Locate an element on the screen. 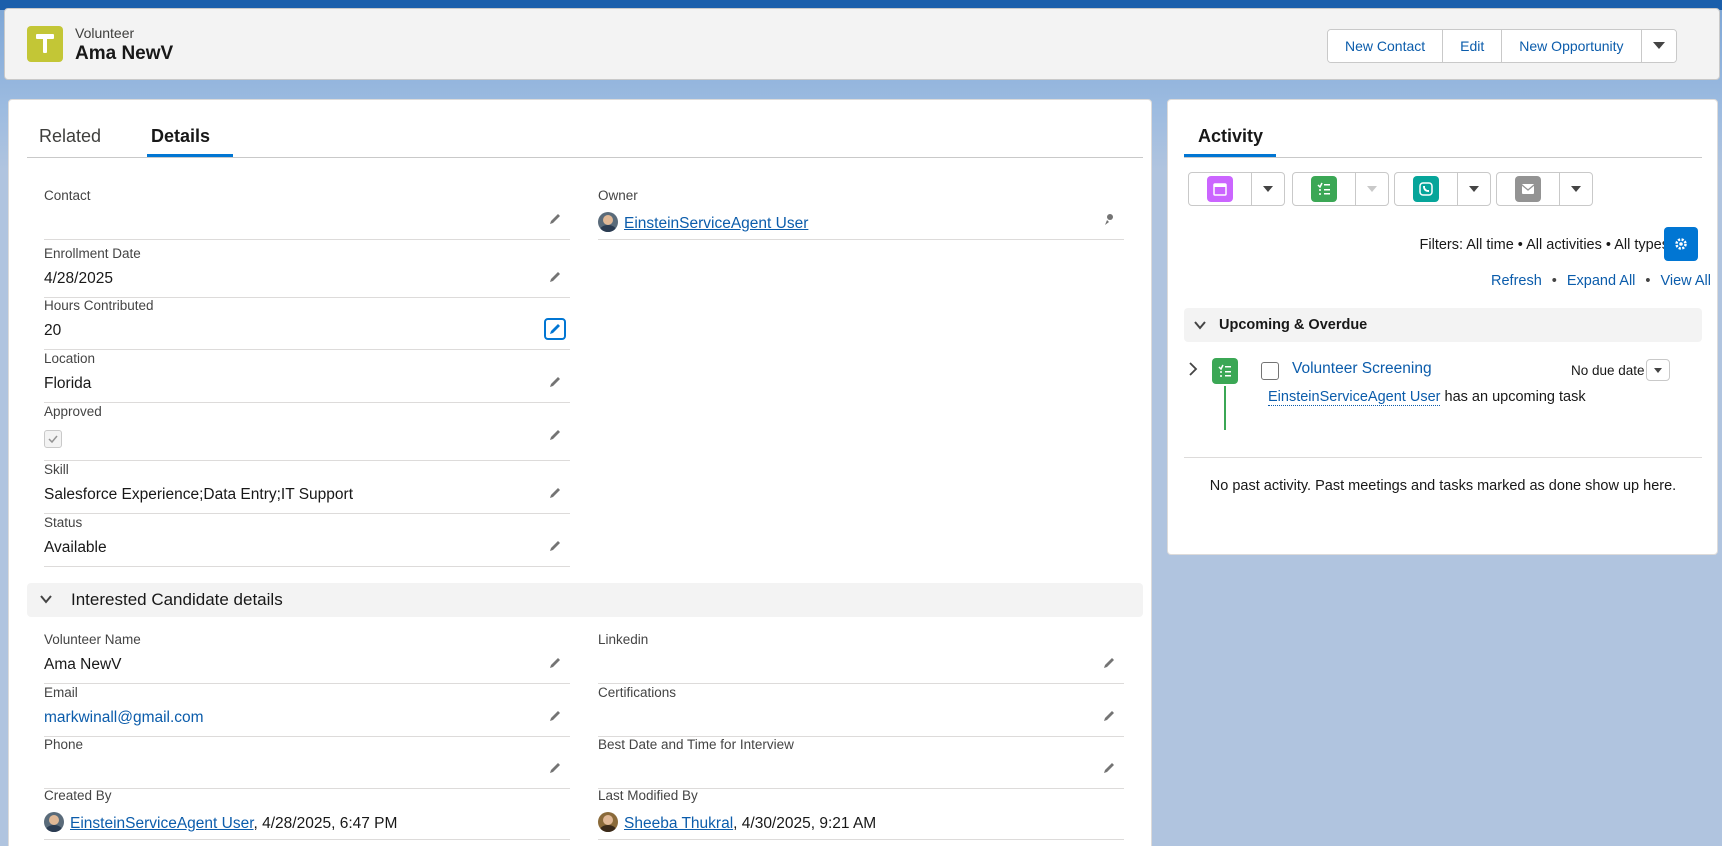 The image size is (1722, 846). task-due-date: No due date is located at coordinates (1608, 370).